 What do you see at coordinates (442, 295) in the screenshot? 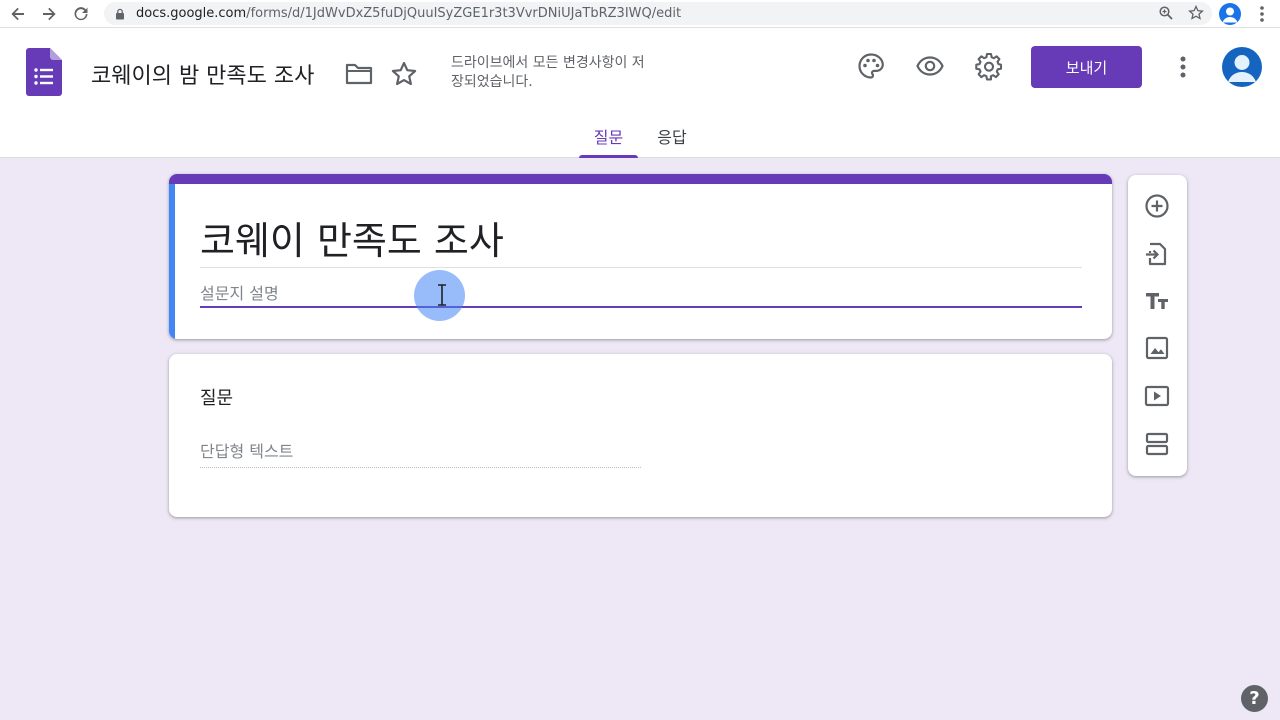
I see `text-cursor-icon` at bounding box center [442, 295].